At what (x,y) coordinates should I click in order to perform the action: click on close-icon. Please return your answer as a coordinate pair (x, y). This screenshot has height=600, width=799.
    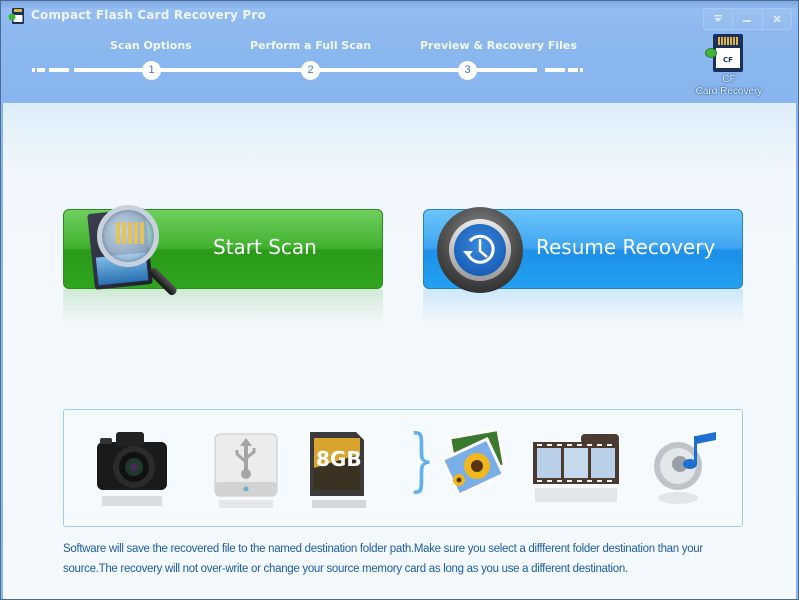
    Looking at the image, I should click on (777, 19).